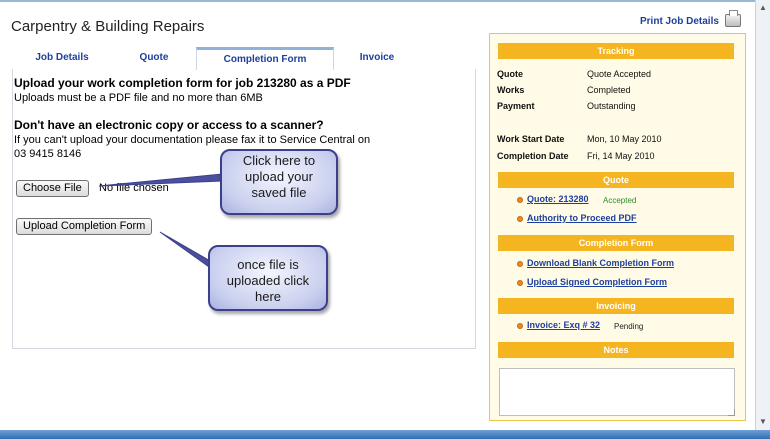 This screenshot has width=770, height=439. I want to click on callout-choose-file: Click here to upload your saved file, so click(279, 182).